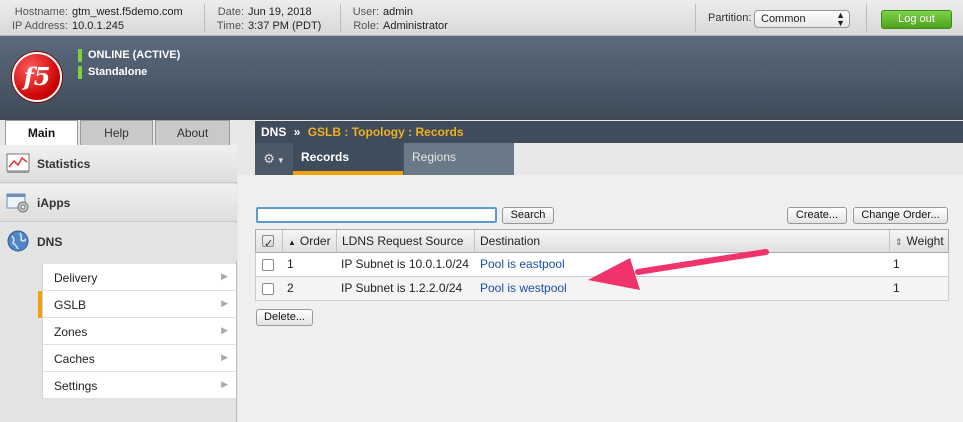 The height and width of the screenshot is (422, 963). What do you see at coordinates (269, 158) in the screenshot?
I see `gear-icon: ⚙` at bounding box center [269, 158].